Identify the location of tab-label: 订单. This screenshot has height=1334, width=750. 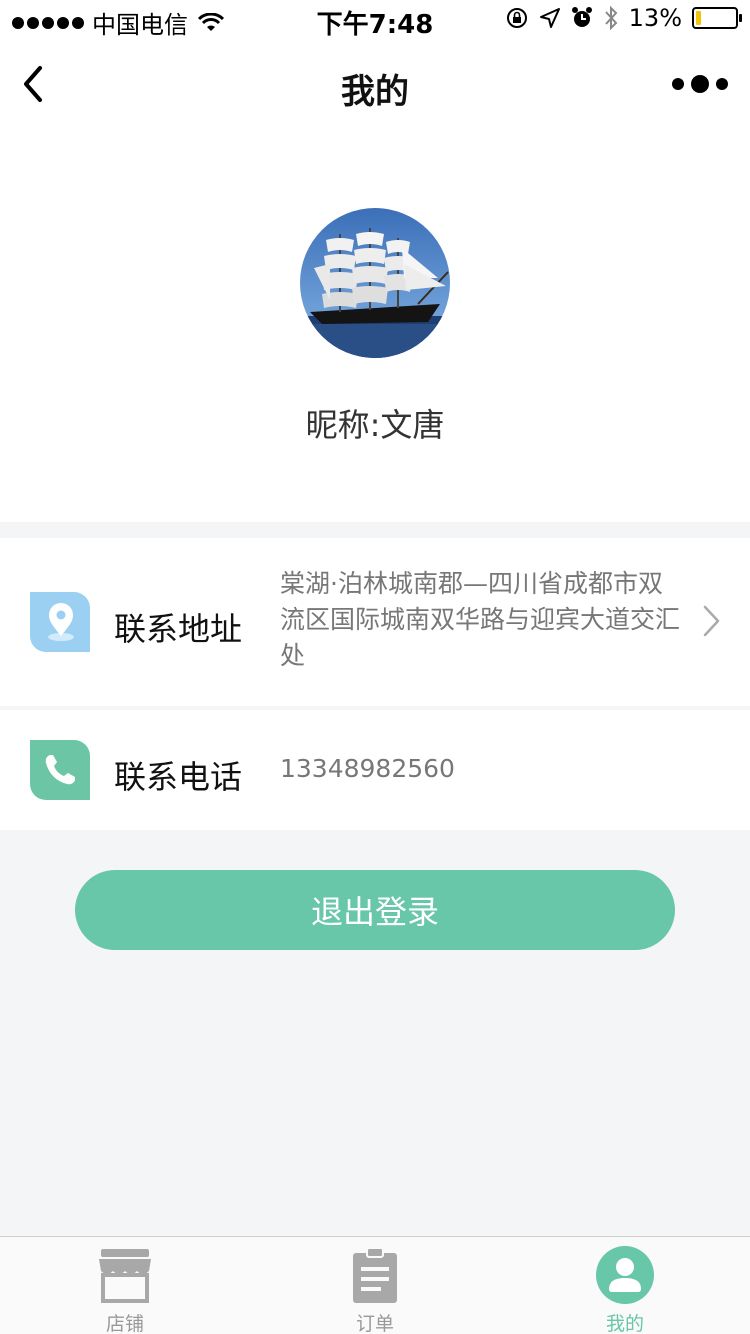
(374, 1323).